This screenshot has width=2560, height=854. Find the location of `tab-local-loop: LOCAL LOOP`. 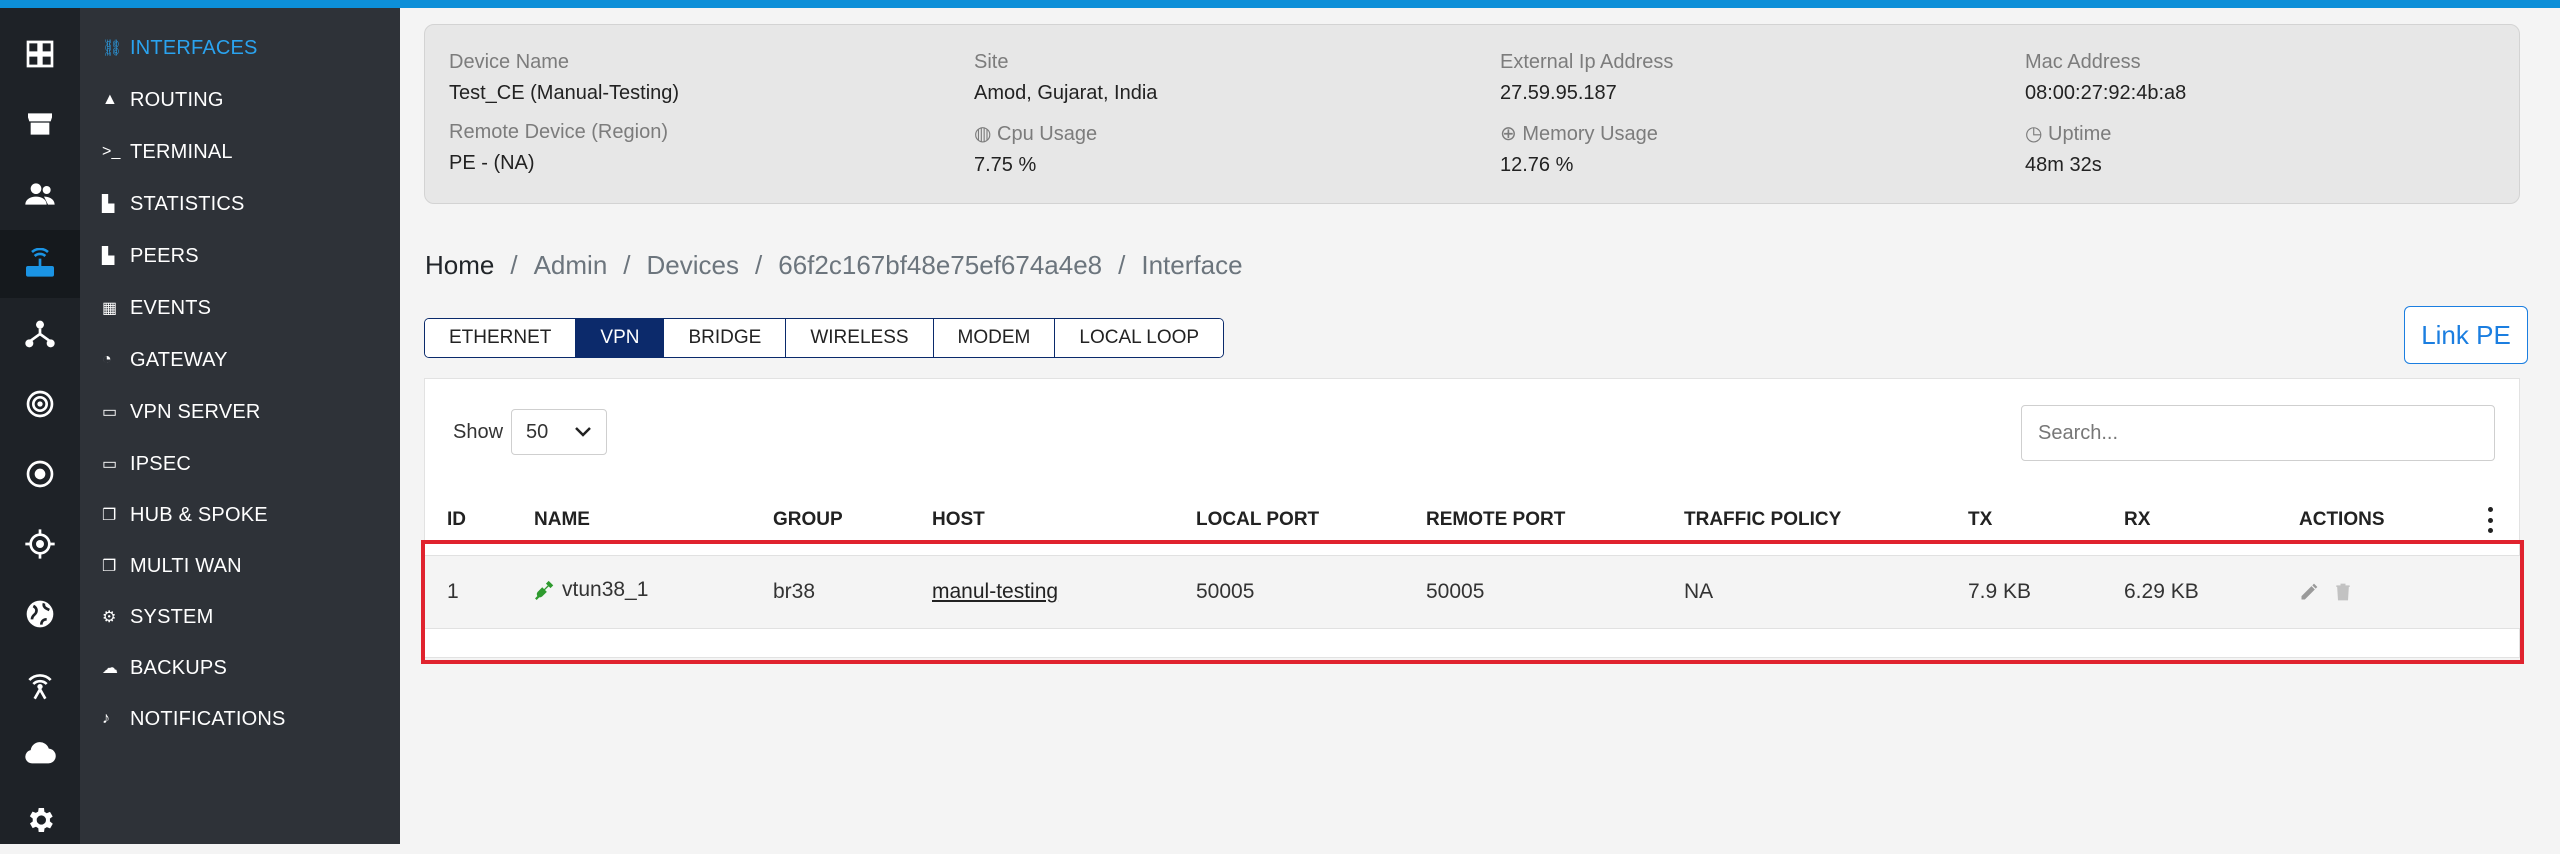

tab-local-loop: LOCAL LOOP is located at coordinates (1139, 338).